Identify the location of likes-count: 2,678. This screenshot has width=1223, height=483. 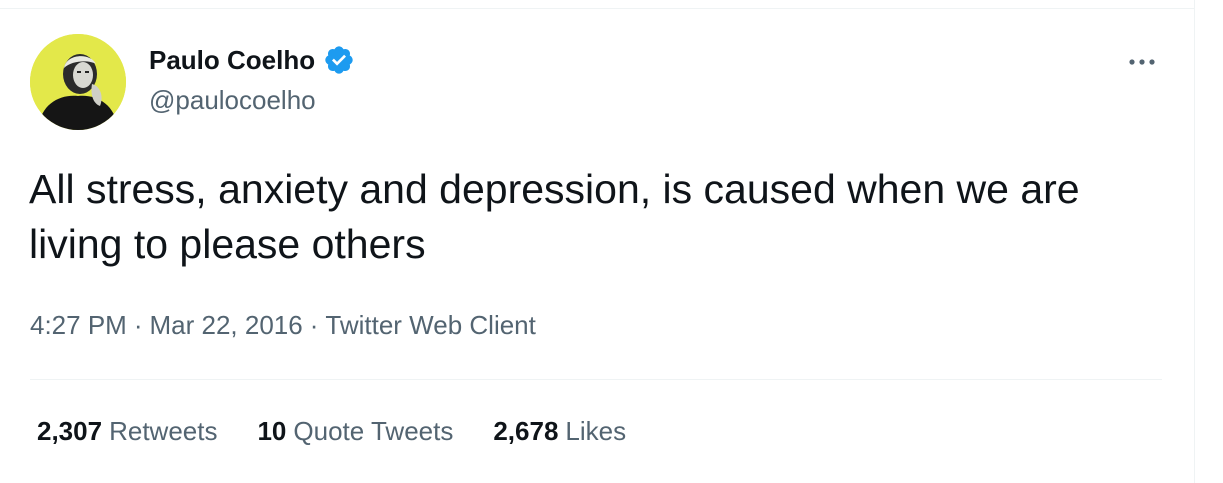
(526, 431).